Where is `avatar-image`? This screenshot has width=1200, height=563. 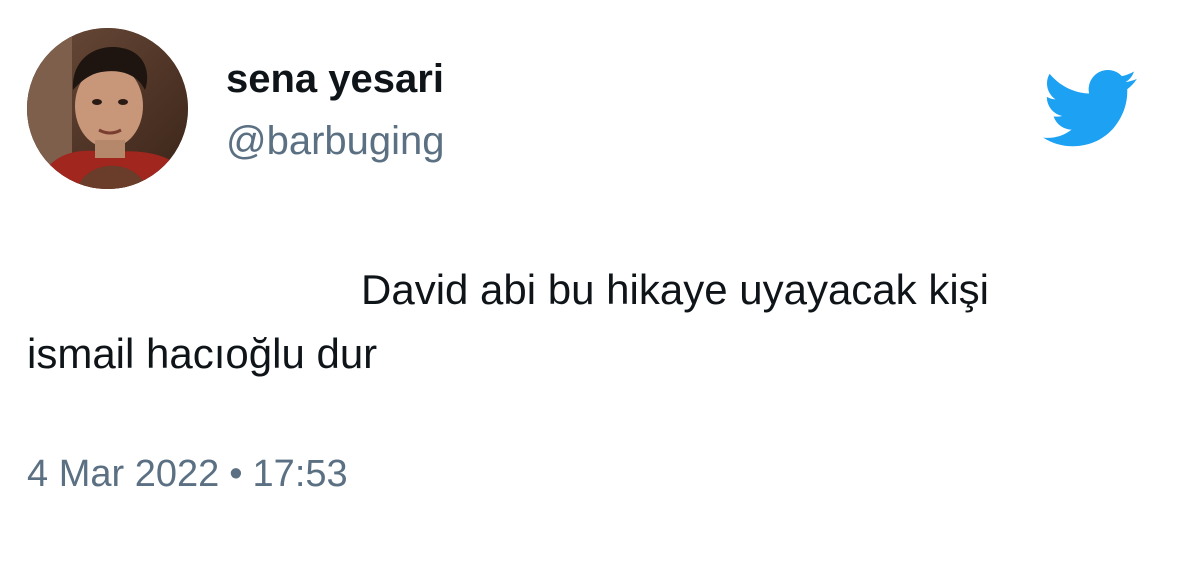 avatar-image is located at coordinates (107, 108).